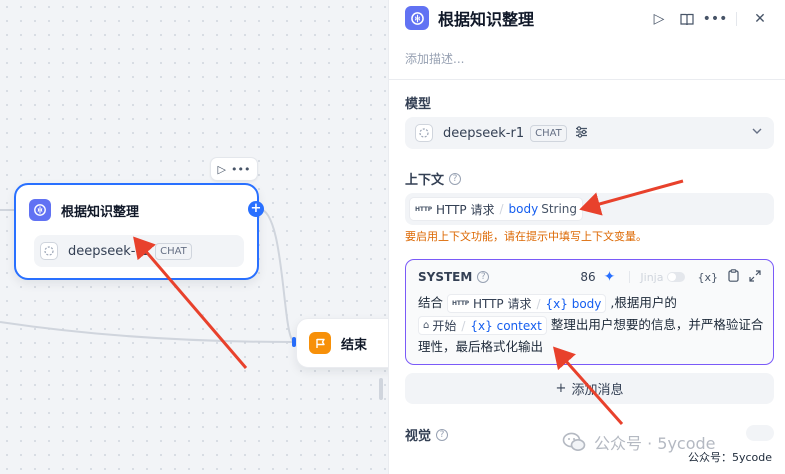 The image size is (785, 474). I want to click on edge-branch-to-end, so click(147, 332).